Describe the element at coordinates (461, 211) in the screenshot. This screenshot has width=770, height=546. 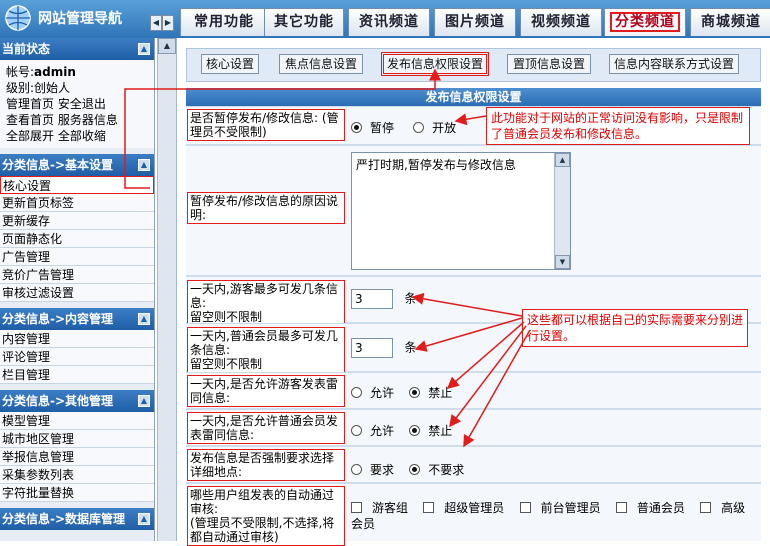
I see `reason-textarea: 严打时期,暂停发布与修改信息 ▲ ▼` at that location.